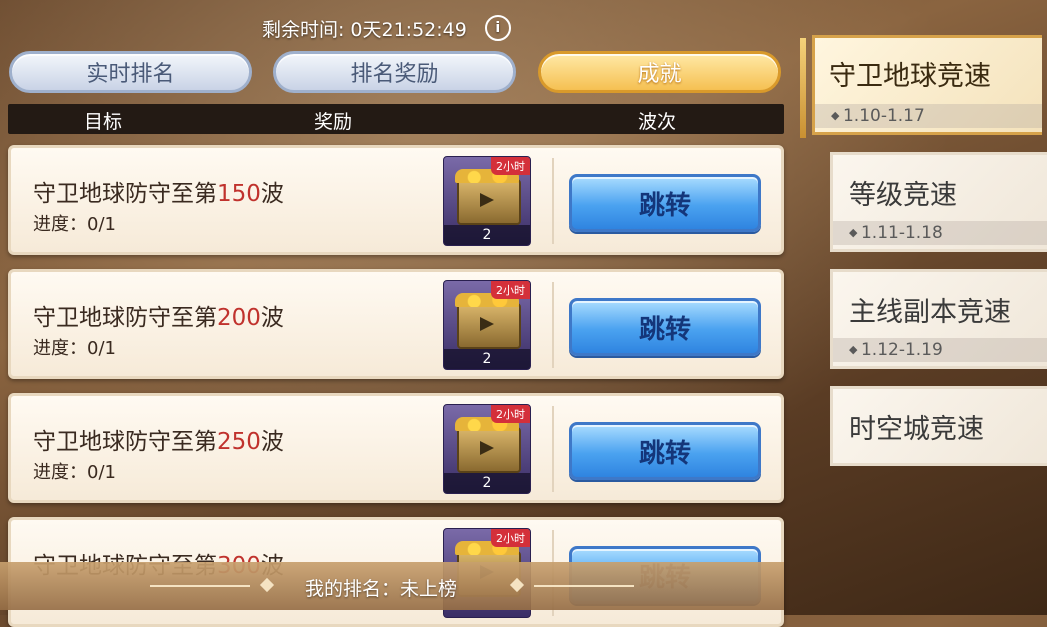 This screenshot has width=1047, height=627. What do you see at coordinates (396, 448) in the screenshot?
I see `achievement-row: 守卫地球防守至第250波 进度：0/1 2小时 2 跳转` at bounding box center [396, 448].